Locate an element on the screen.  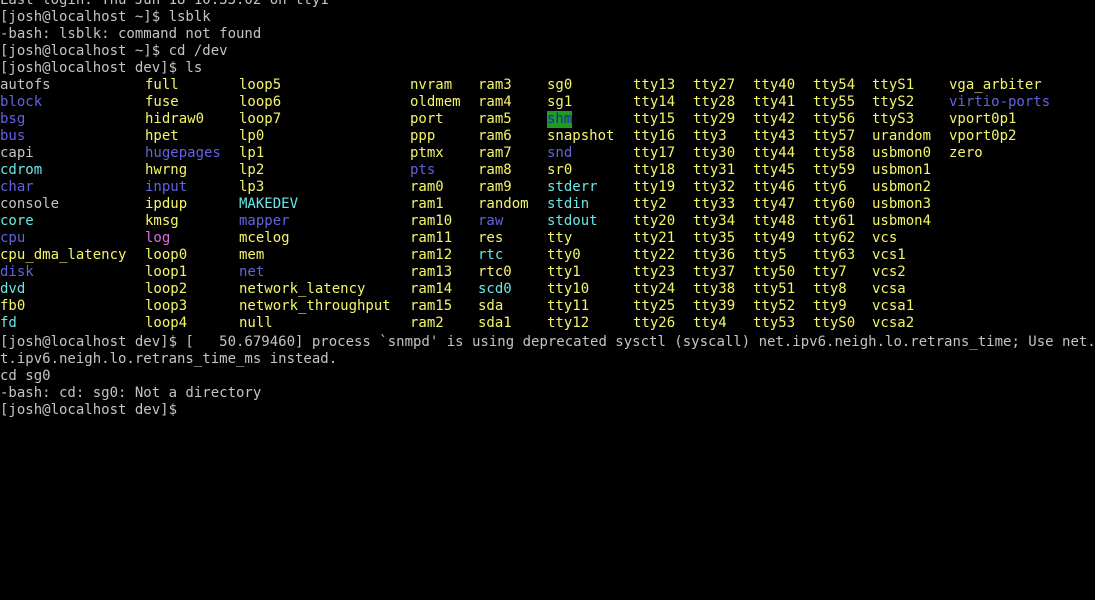
ls-entry: tty28 is located at coordinates (714, 102).